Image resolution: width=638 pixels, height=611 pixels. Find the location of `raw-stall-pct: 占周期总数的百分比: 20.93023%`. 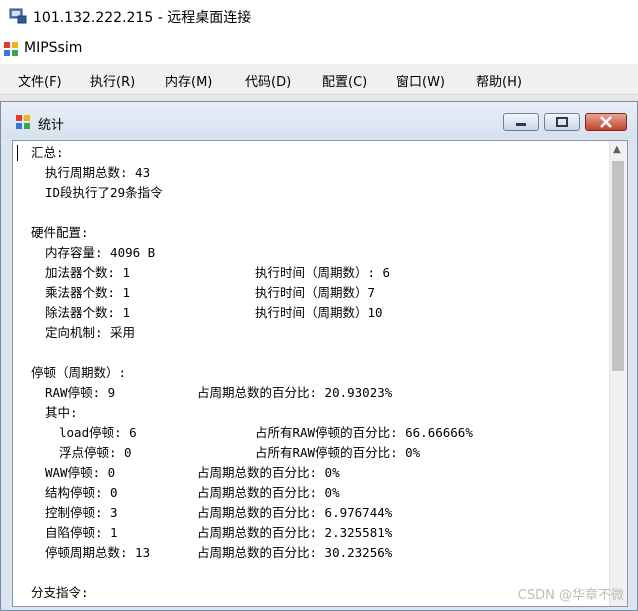

raw-stall-pct: 占周期总数的百分比: 20.93023% is located at coordinates (295, 392).